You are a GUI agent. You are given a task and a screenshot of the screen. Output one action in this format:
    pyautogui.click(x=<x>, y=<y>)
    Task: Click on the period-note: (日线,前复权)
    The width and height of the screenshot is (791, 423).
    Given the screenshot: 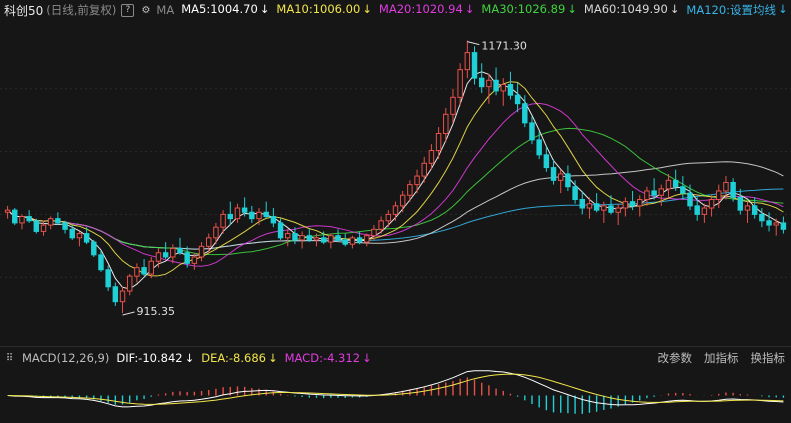 What is the action you would take?
    pyautogui.click(x=81, y=10)
    